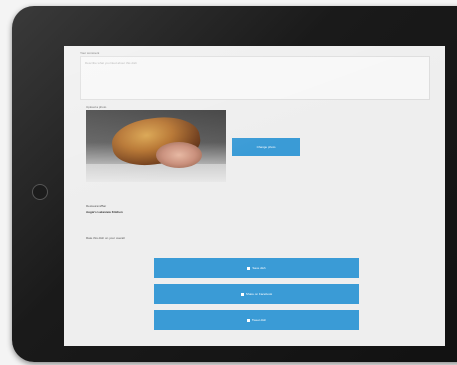 The width and height of the screenshot is (457, 365). I want to click on change-photo-label: Change photo, so click(266, 147).